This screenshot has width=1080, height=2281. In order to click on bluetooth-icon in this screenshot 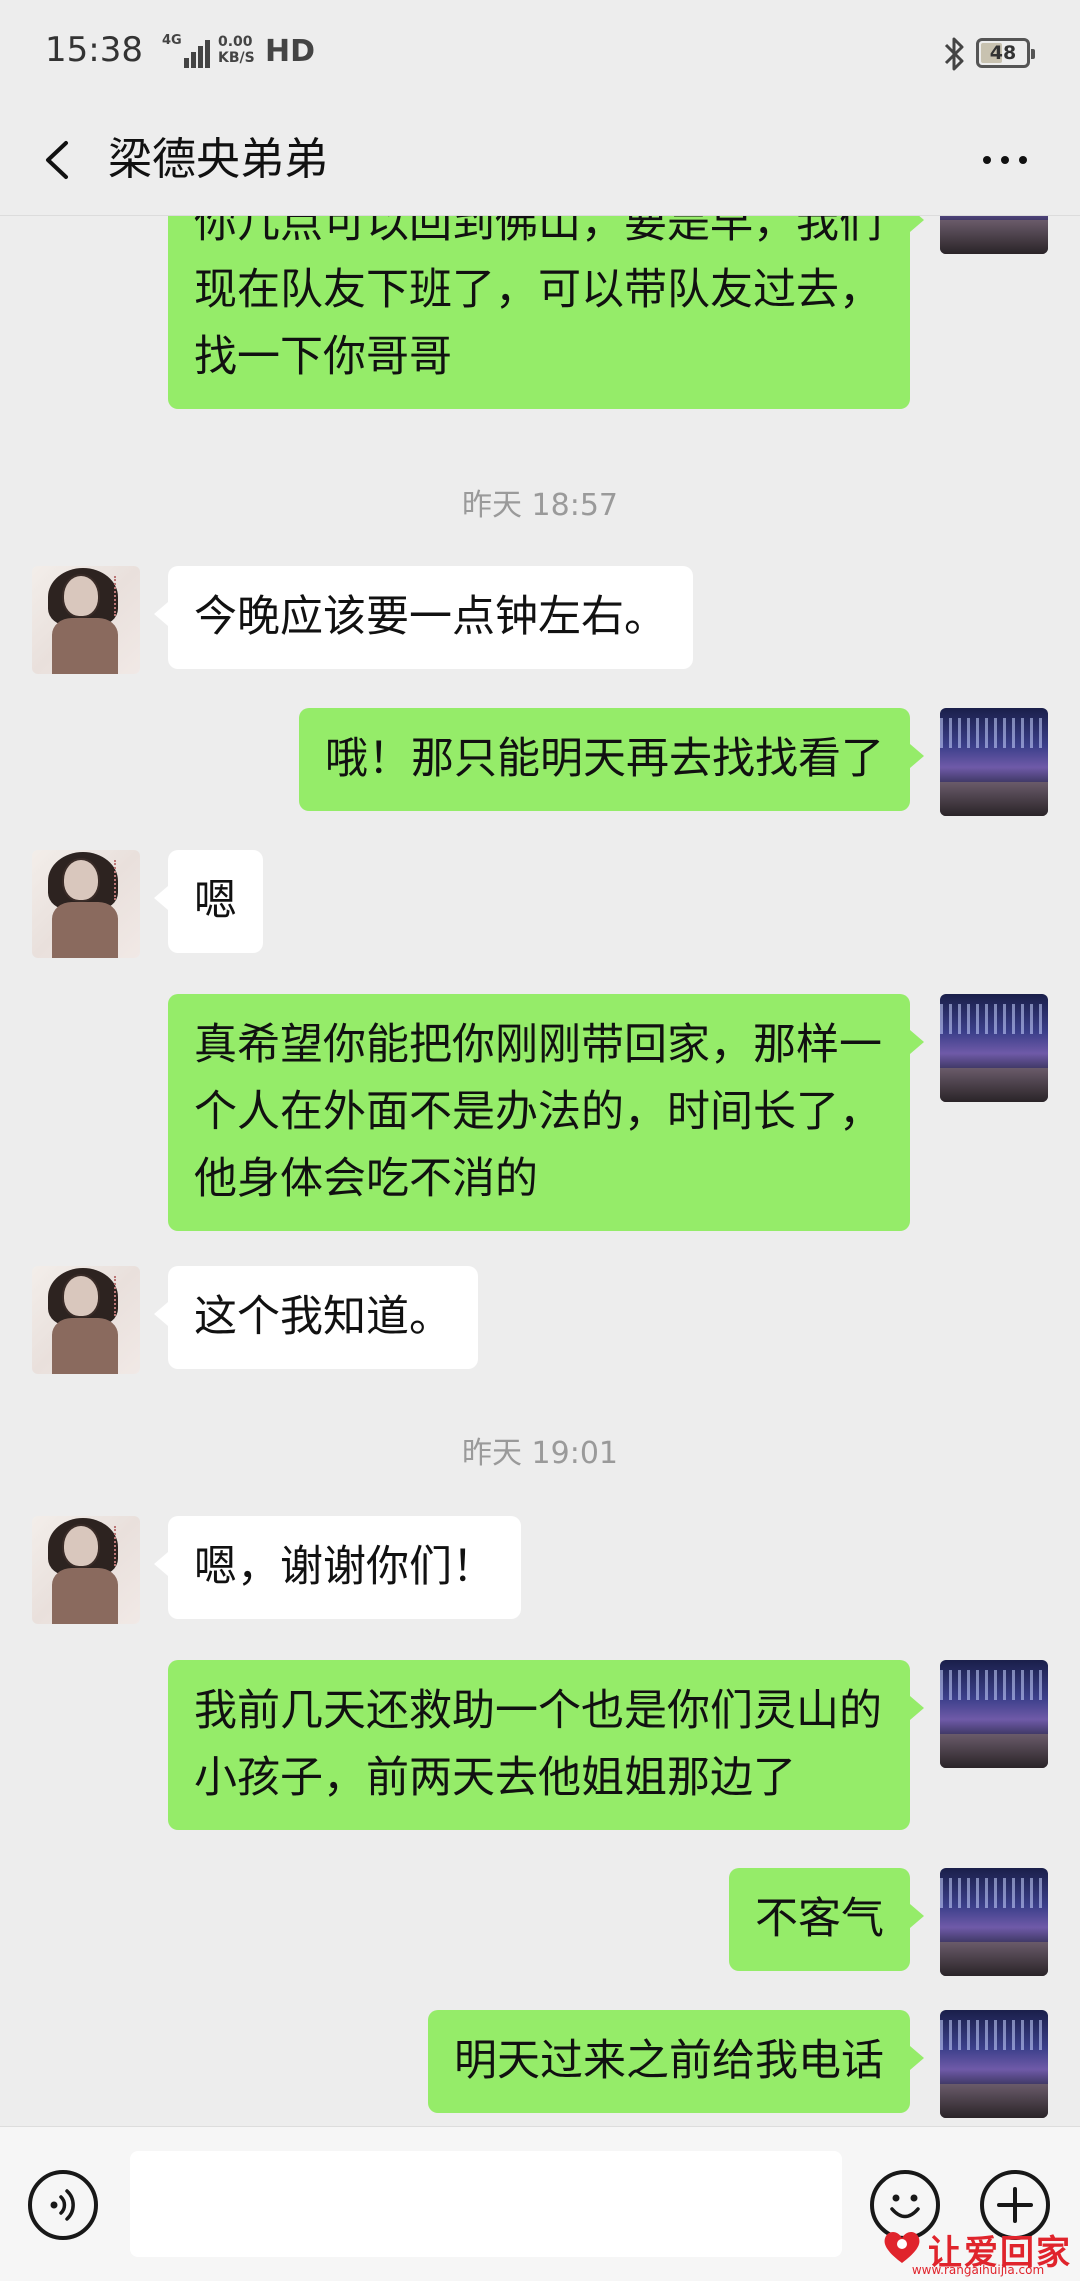, I will do `click(954, 54)`.